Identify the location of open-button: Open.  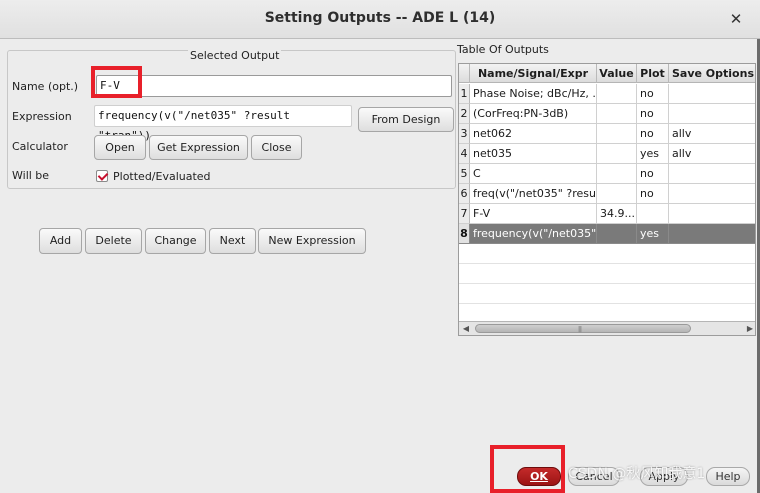
(120, 147).